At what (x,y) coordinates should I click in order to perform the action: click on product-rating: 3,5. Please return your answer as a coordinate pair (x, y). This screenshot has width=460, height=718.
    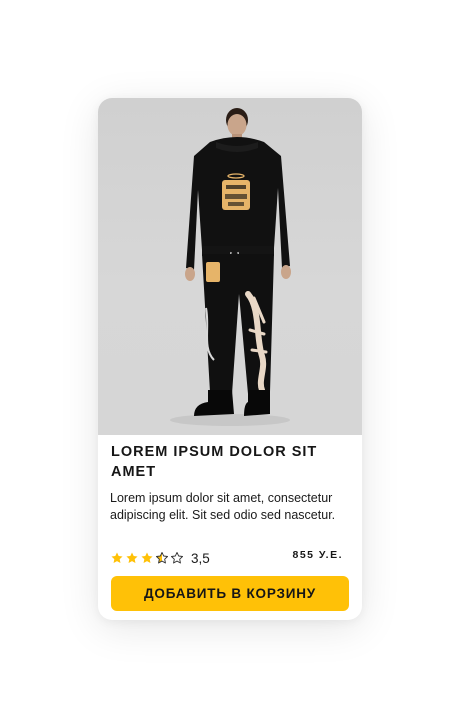
    Looking at the image, I should click on (160, 558).